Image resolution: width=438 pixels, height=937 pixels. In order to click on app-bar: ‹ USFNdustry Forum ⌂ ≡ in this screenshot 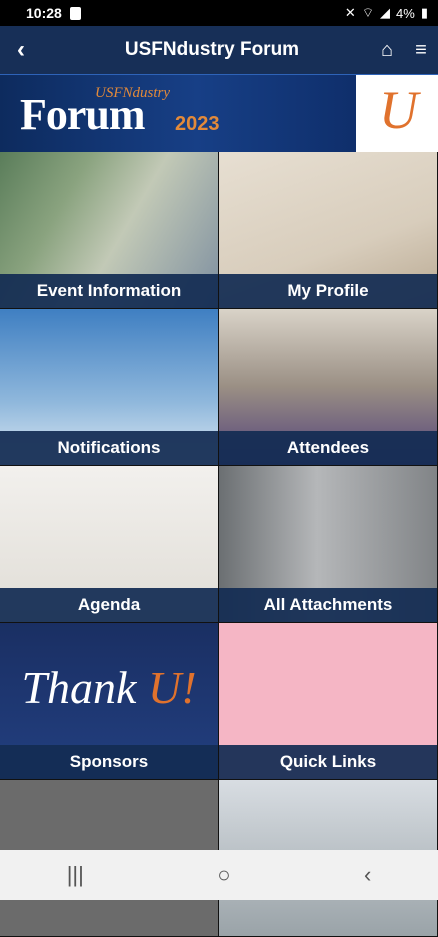, I will do `click(219, 50)`.